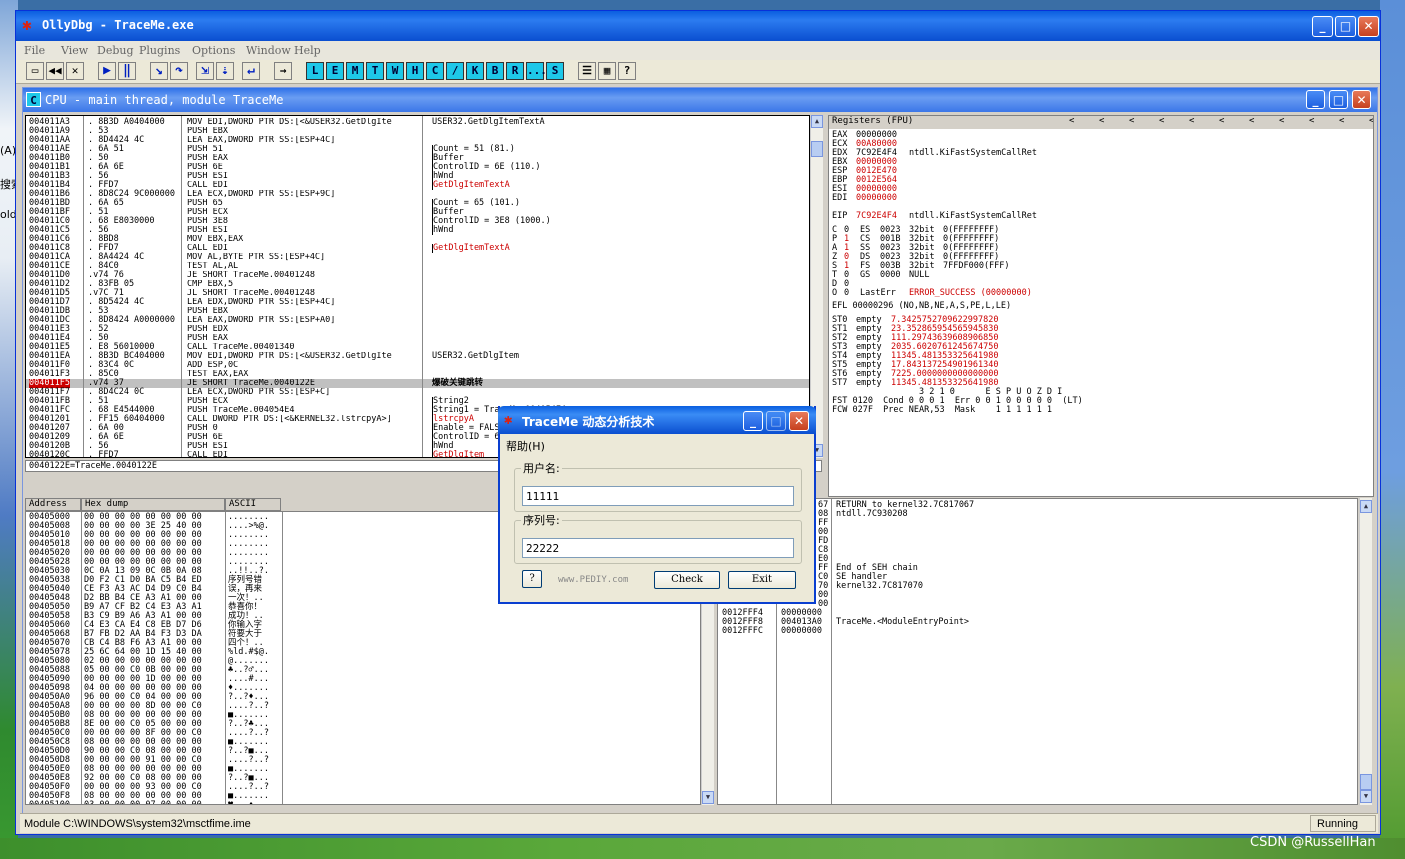 This screenshot has width=1405, height=859. What do you see at coordinates (515, 71) in the screenshot?
I see `references-button: R` at bounding box center [515, 71].